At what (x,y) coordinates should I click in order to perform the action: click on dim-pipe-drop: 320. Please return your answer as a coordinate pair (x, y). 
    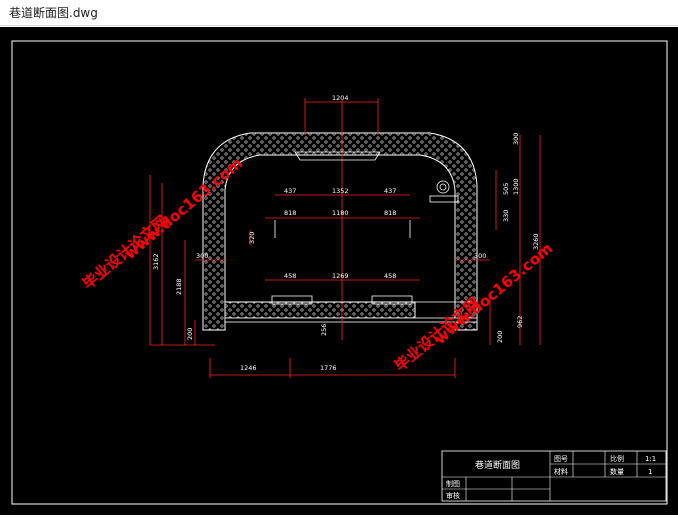
    Looking at the image, I should click on (252, 238).